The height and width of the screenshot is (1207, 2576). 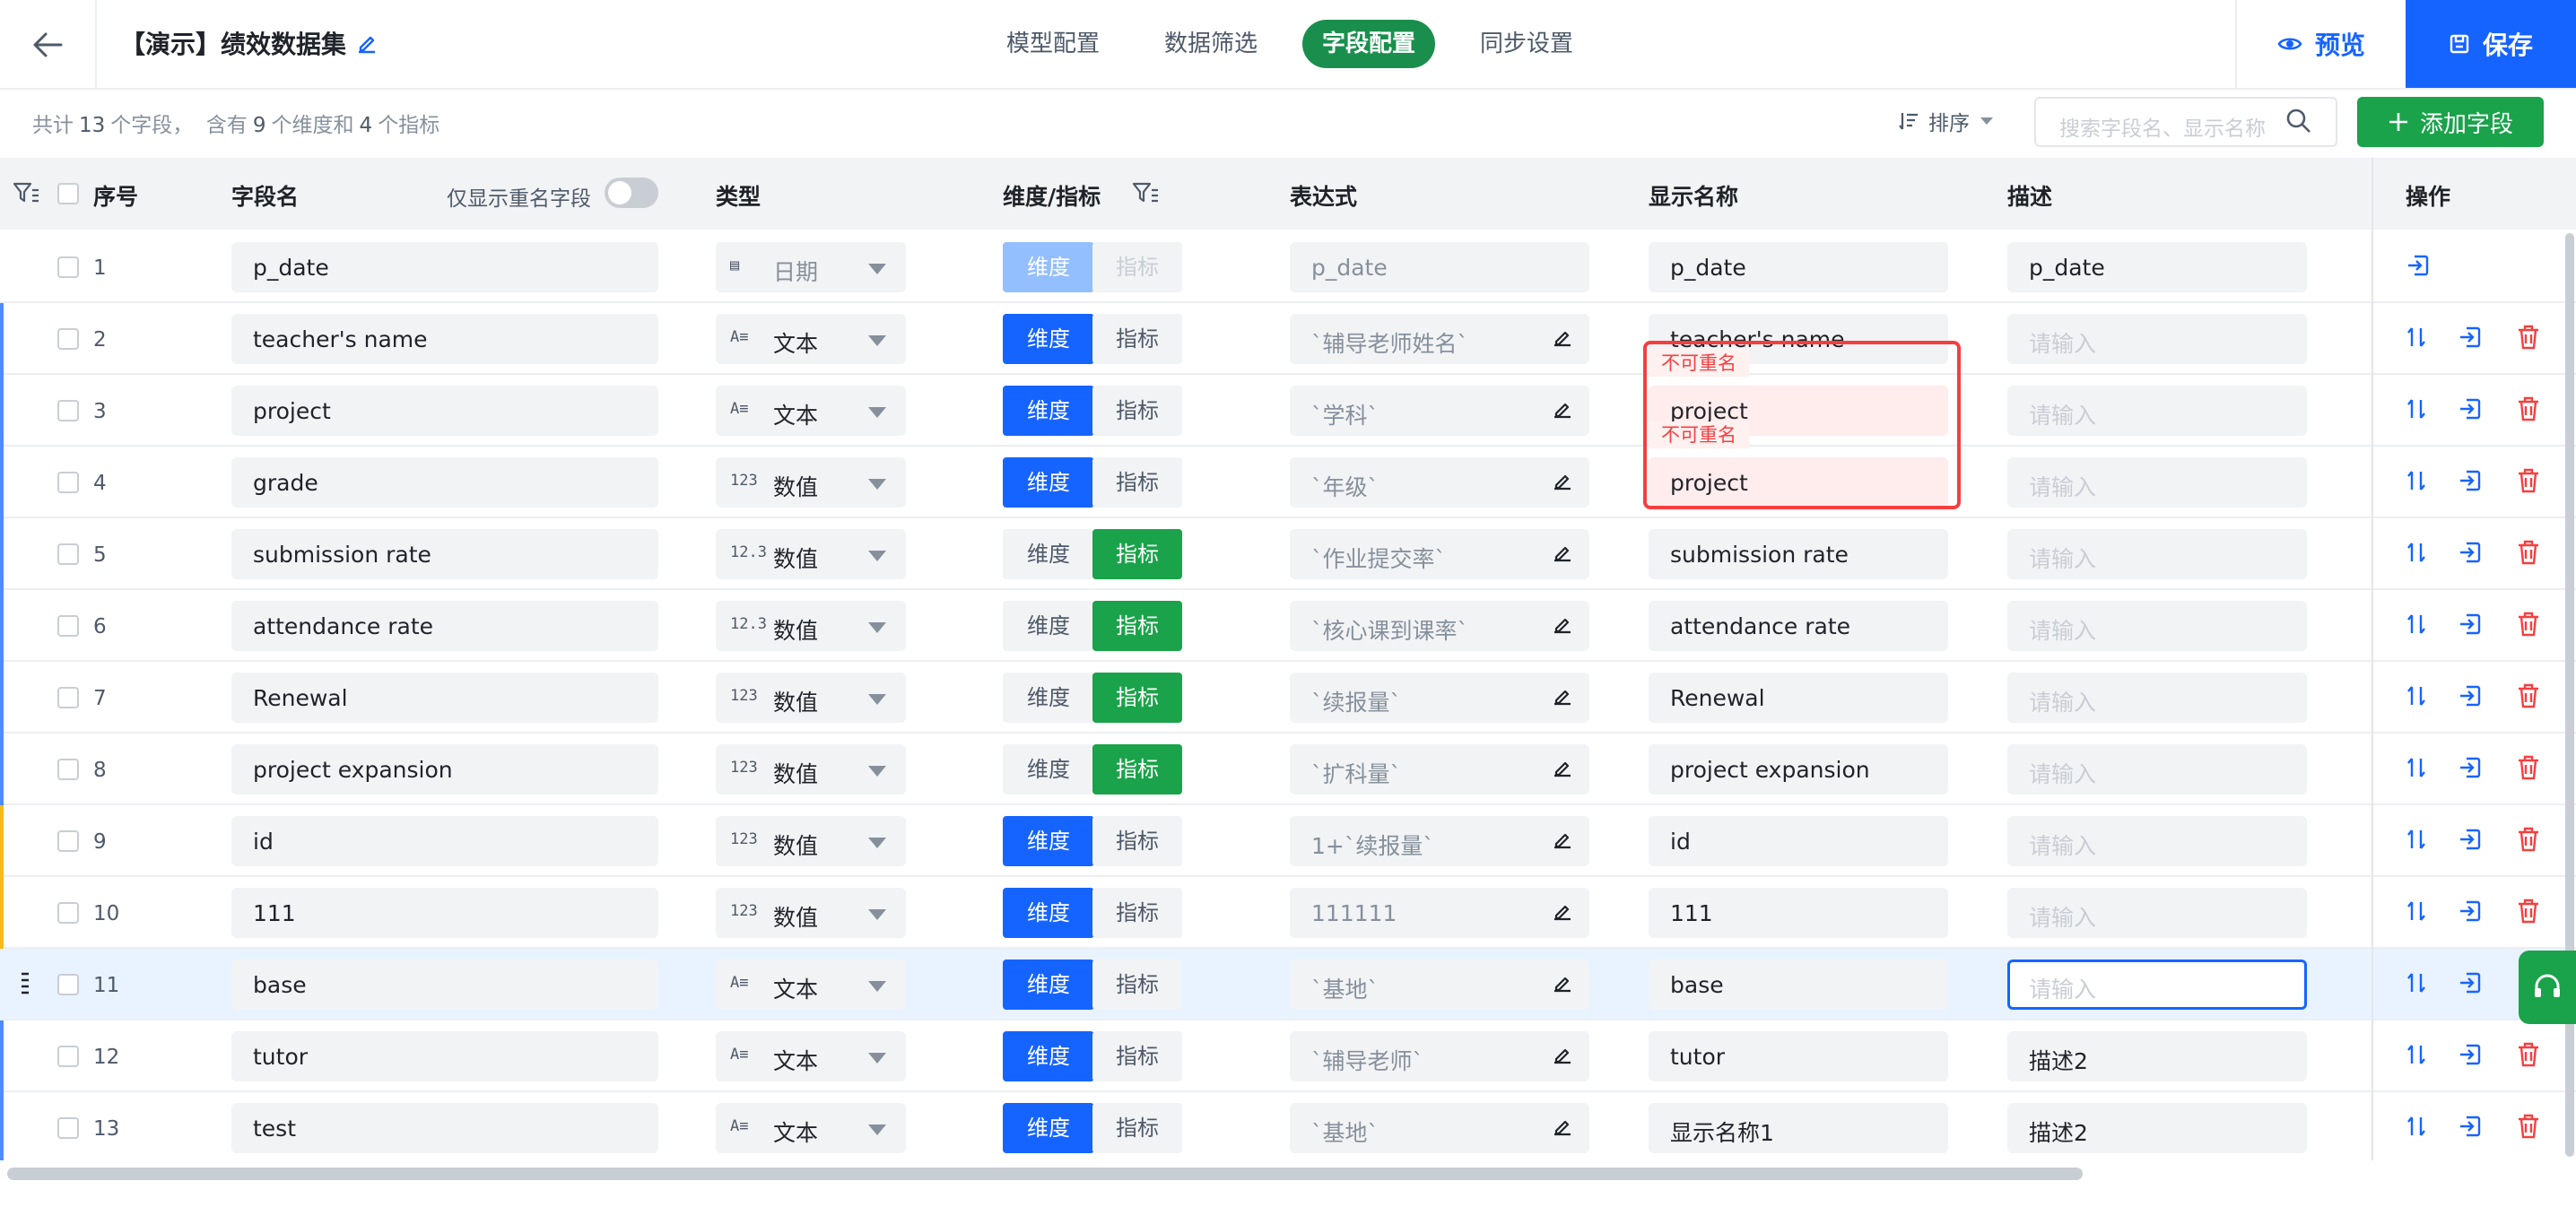 What do you see at coordinates (444, 411) in the screenshot?
I see `field-name-input: project` at bounding box center [444, 411].